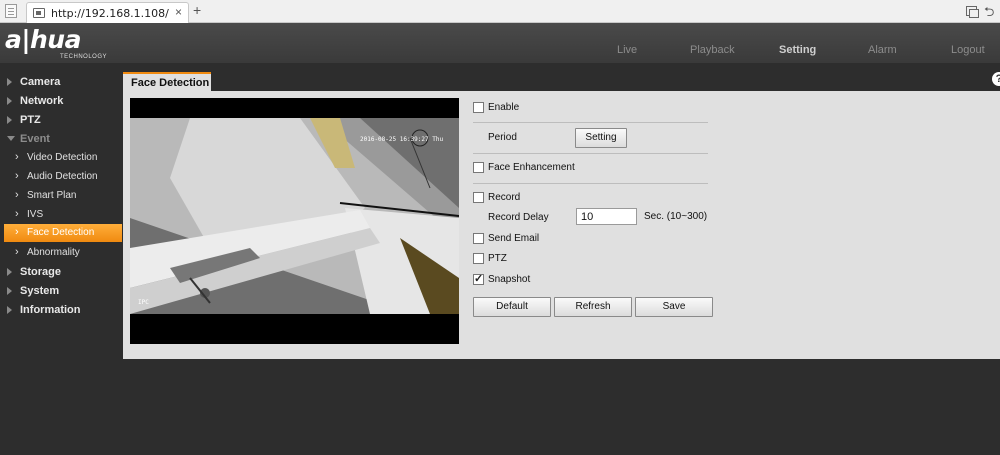  Describe the element at coordinates (84, 57) in the screenshot. I see `brand-subtitle: TECHNOLOGY` at that location.